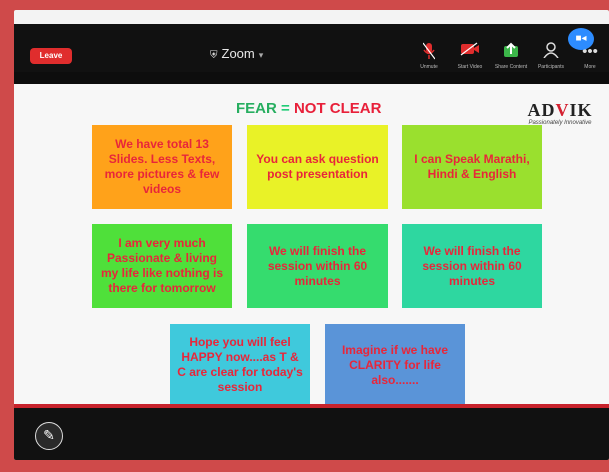 The height and width of the screenshot is (472, 609). I want to click on share-content-label: Share Content, so click(511, 67).